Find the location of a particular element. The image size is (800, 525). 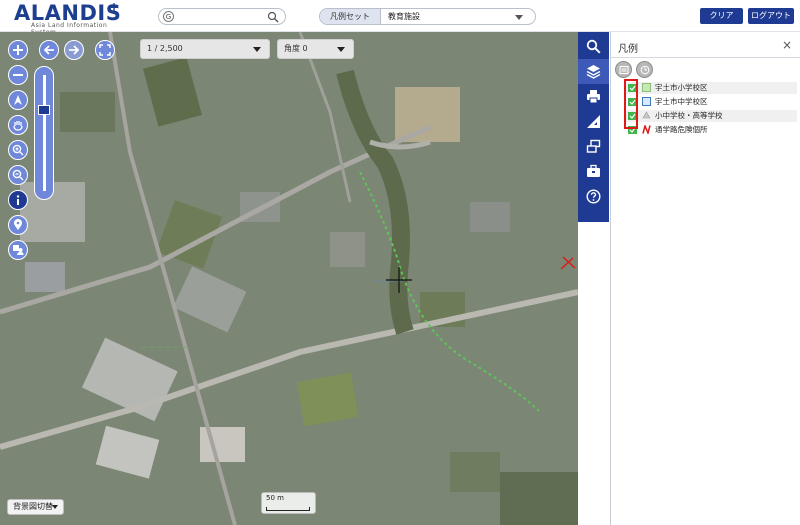

zoom-in-icon is located at coordinates (18, 150).